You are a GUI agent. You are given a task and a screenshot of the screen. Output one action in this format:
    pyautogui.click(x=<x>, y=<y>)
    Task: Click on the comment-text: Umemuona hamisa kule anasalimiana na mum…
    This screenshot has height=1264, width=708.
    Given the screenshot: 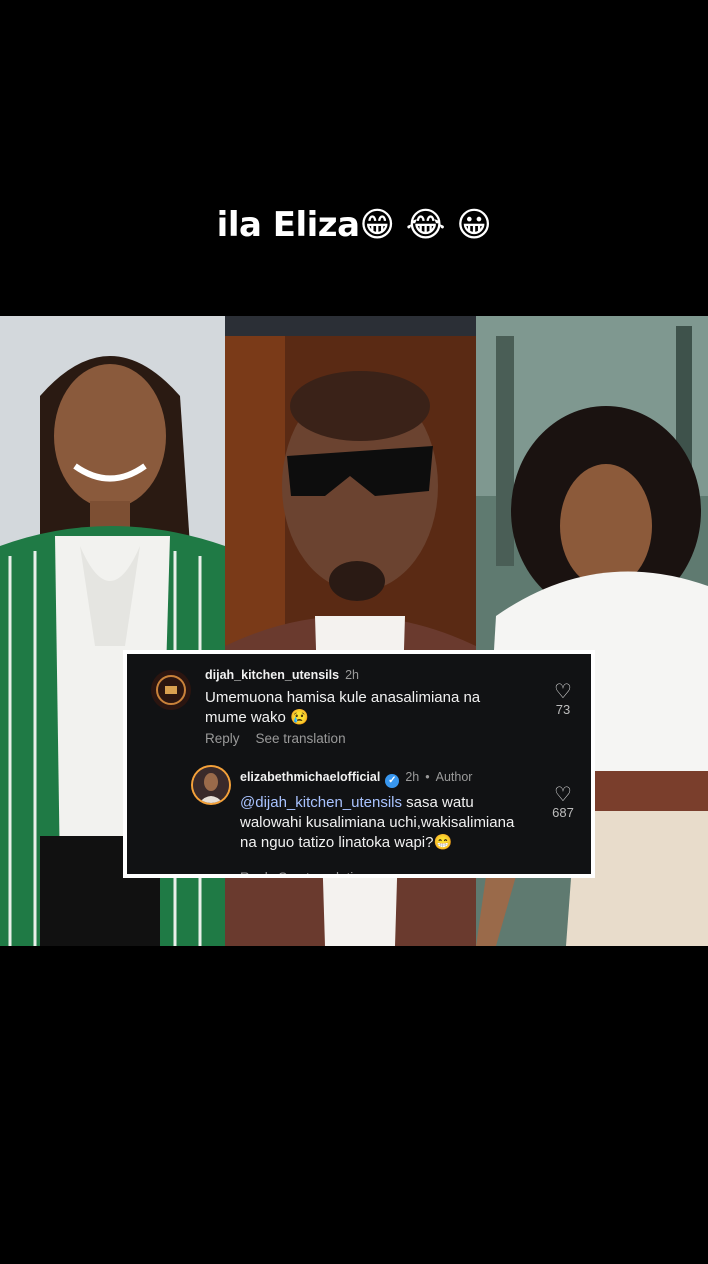 What is the action you would take?
    pyautogui.click(x=343, y=707)
    